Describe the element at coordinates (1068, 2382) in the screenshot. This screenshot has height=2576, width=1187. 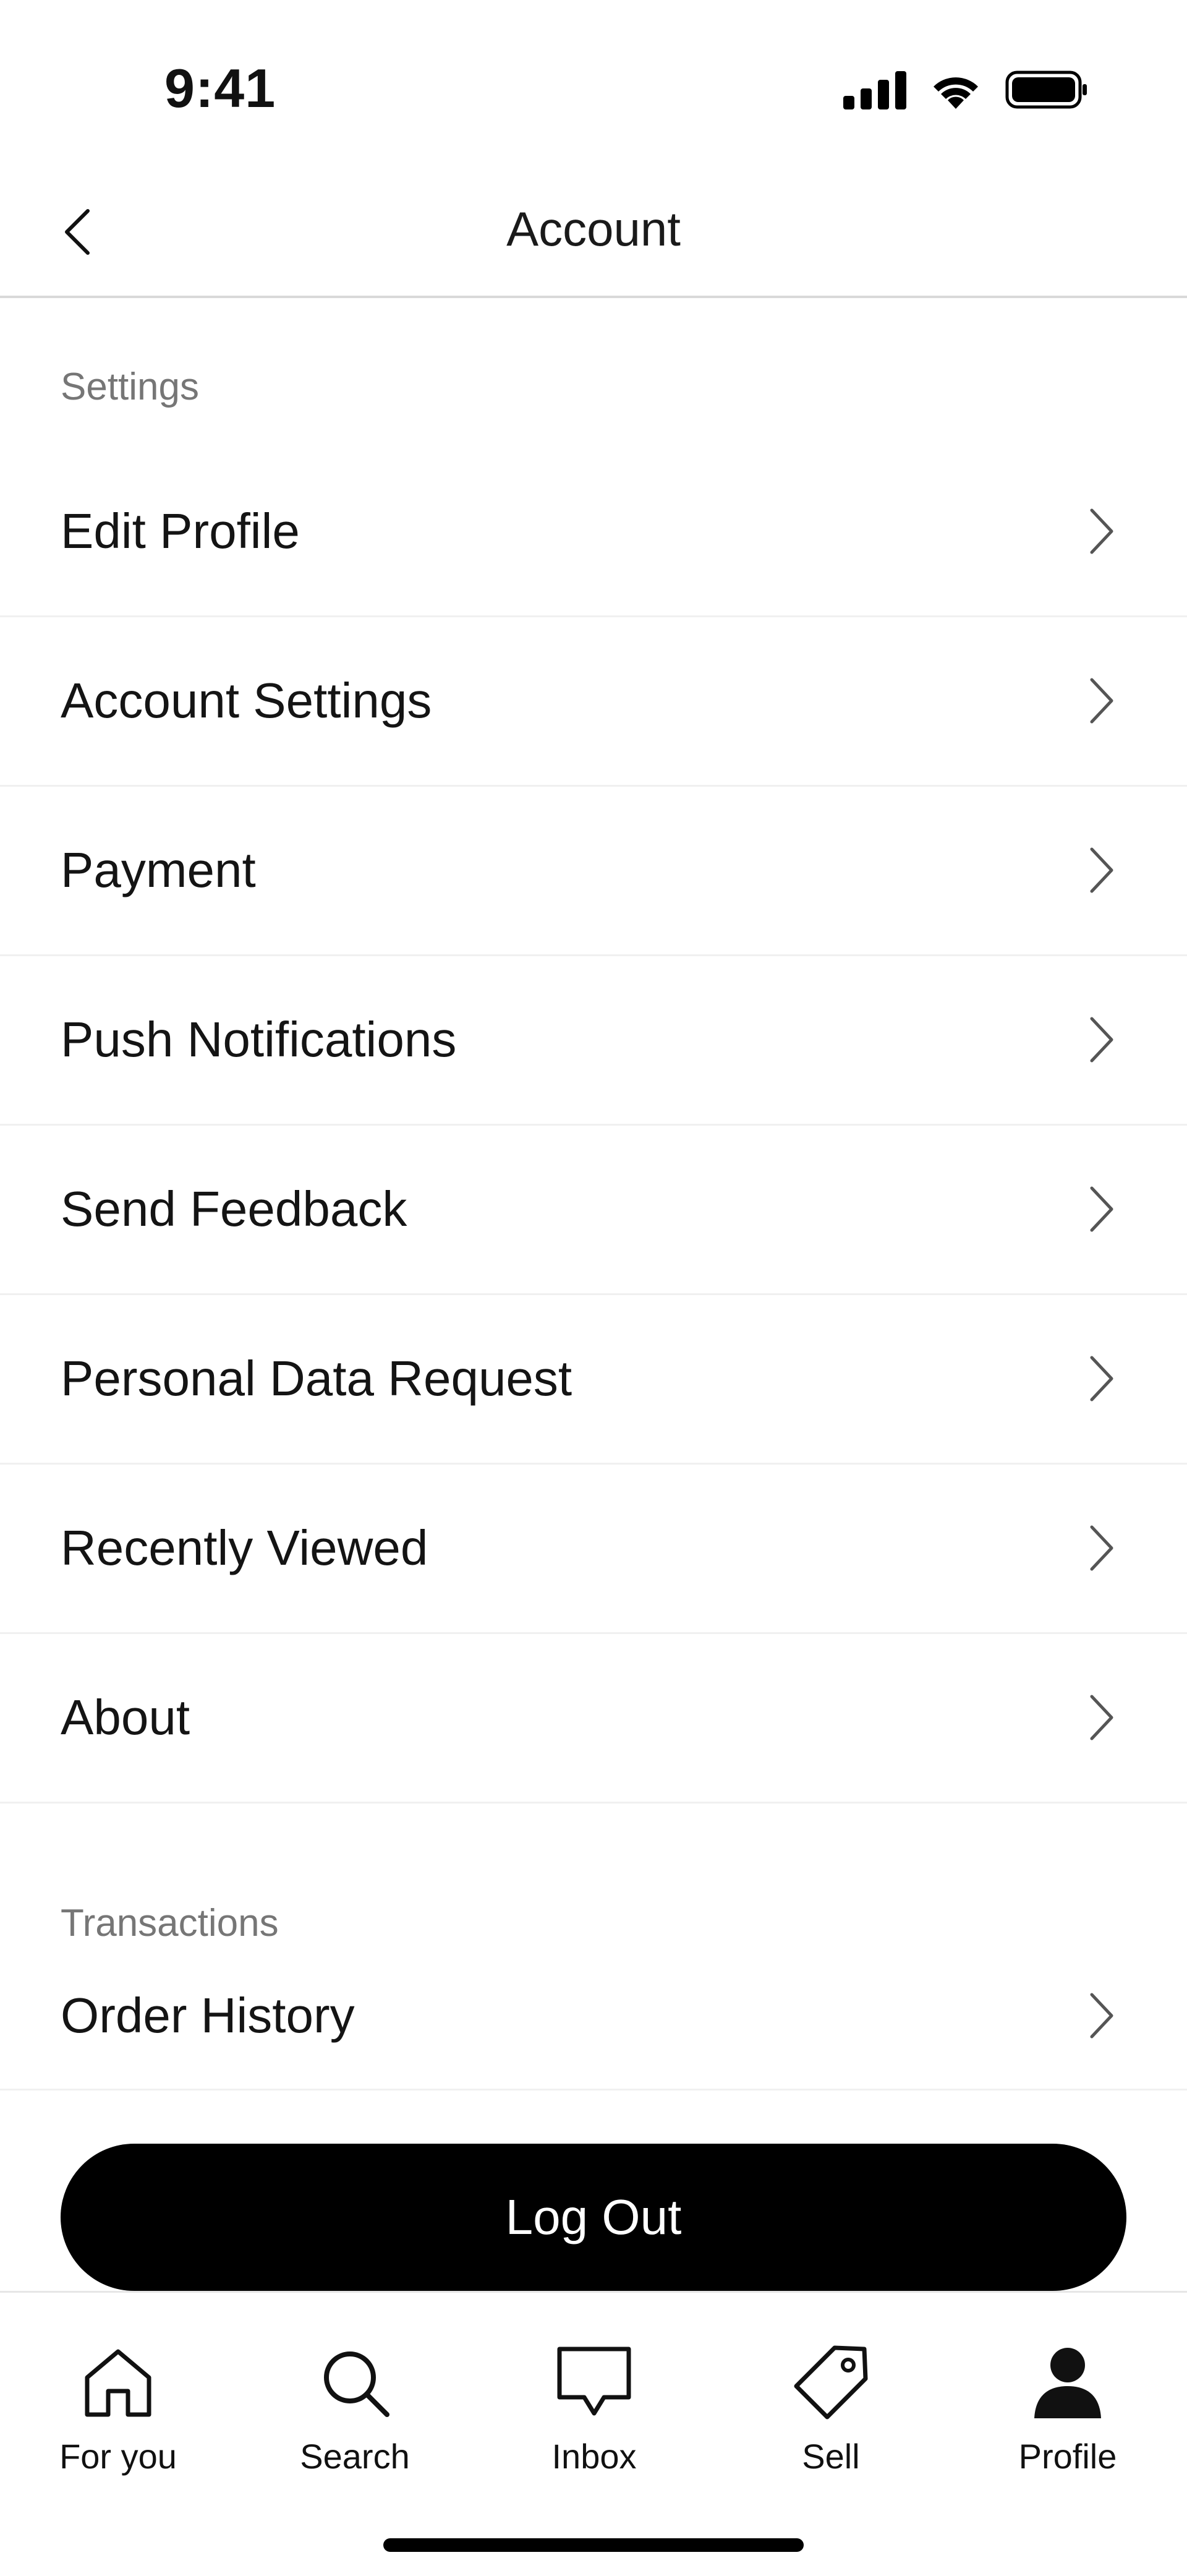
I see `profile-icon` at that location.